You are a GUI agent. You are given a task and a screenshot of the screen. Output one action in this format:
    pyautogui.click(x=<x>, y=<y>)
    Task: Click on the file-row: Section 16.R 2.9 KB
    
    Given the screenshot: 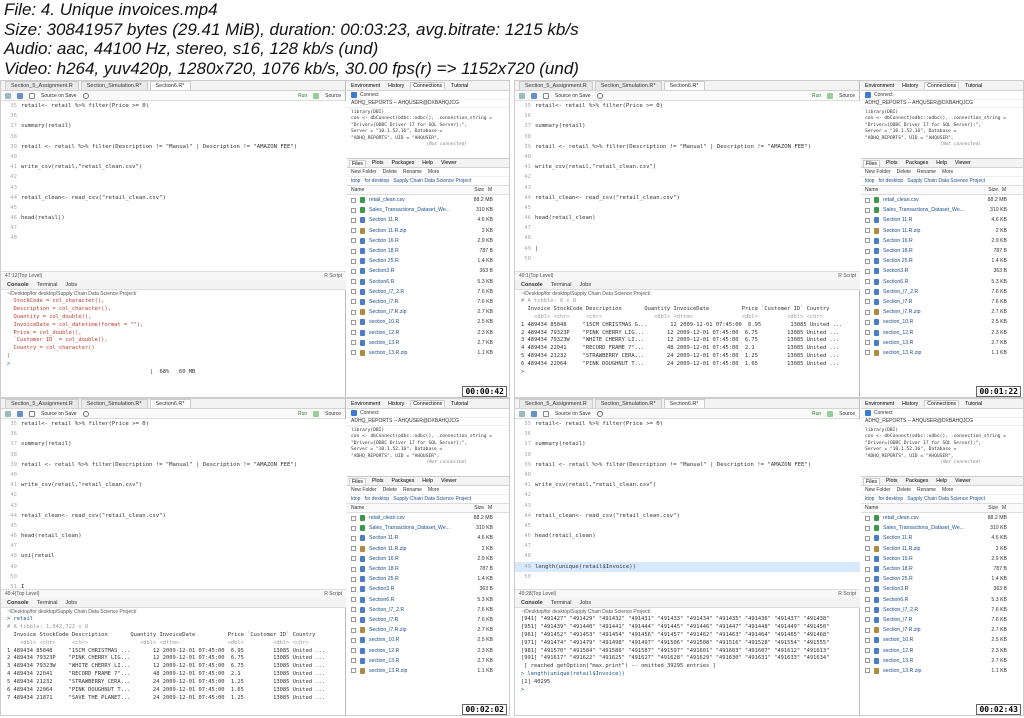 What is the action you would take?
    pyautogui.click(x=942, y=559)
    